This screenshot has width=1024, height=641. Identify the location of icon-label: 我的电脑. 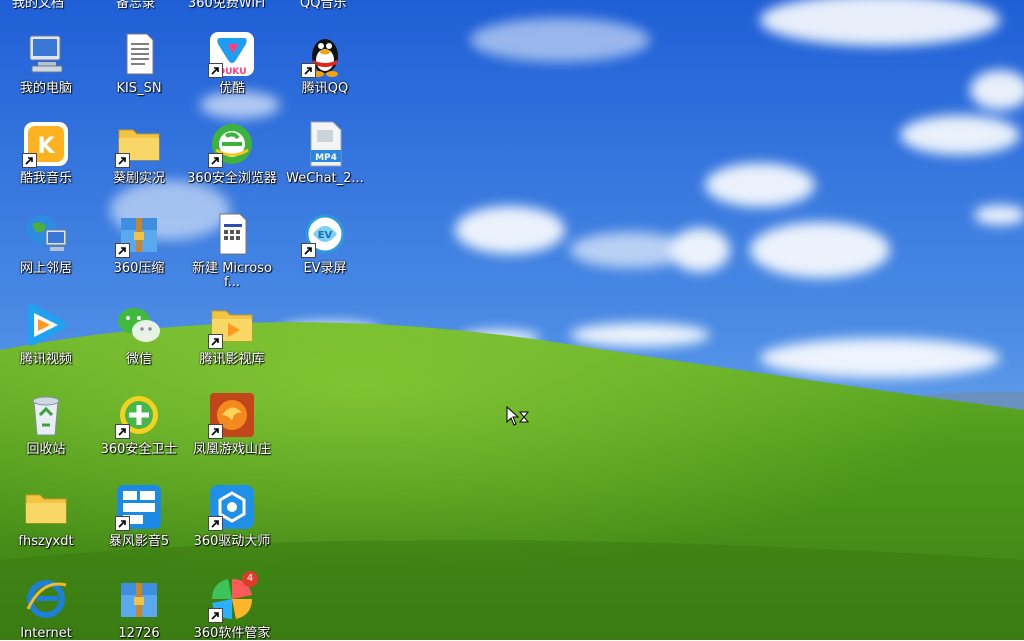
(45, 88).